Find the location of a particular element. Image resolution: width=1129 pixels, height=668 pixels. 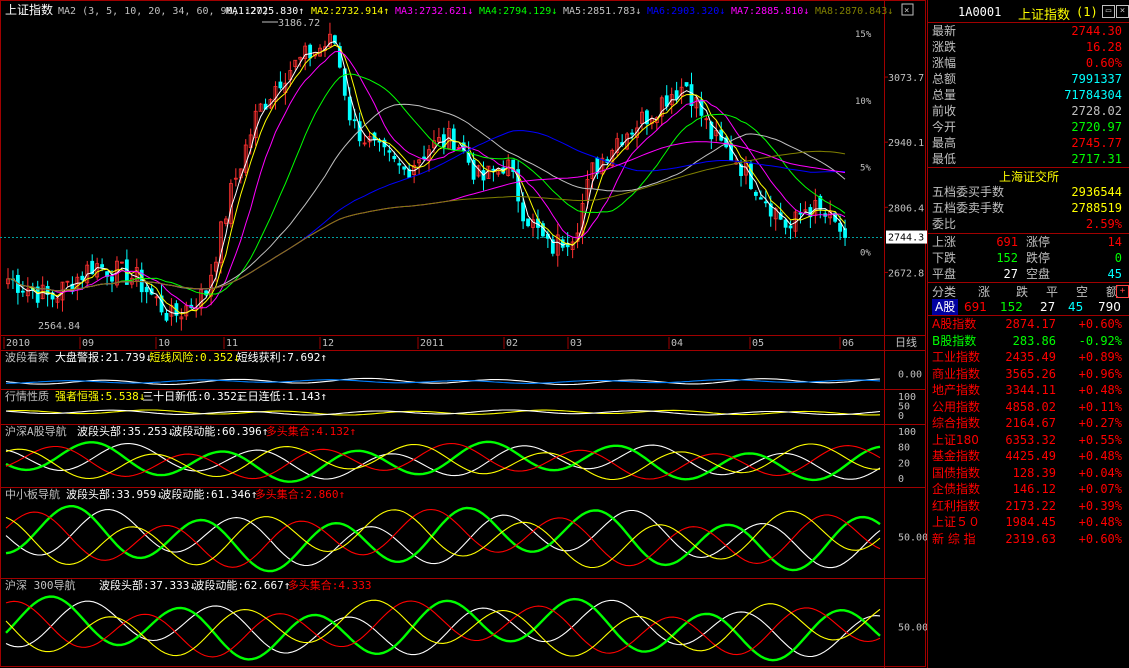

index-name: 工业指数 is located at coordinates (956, 357).